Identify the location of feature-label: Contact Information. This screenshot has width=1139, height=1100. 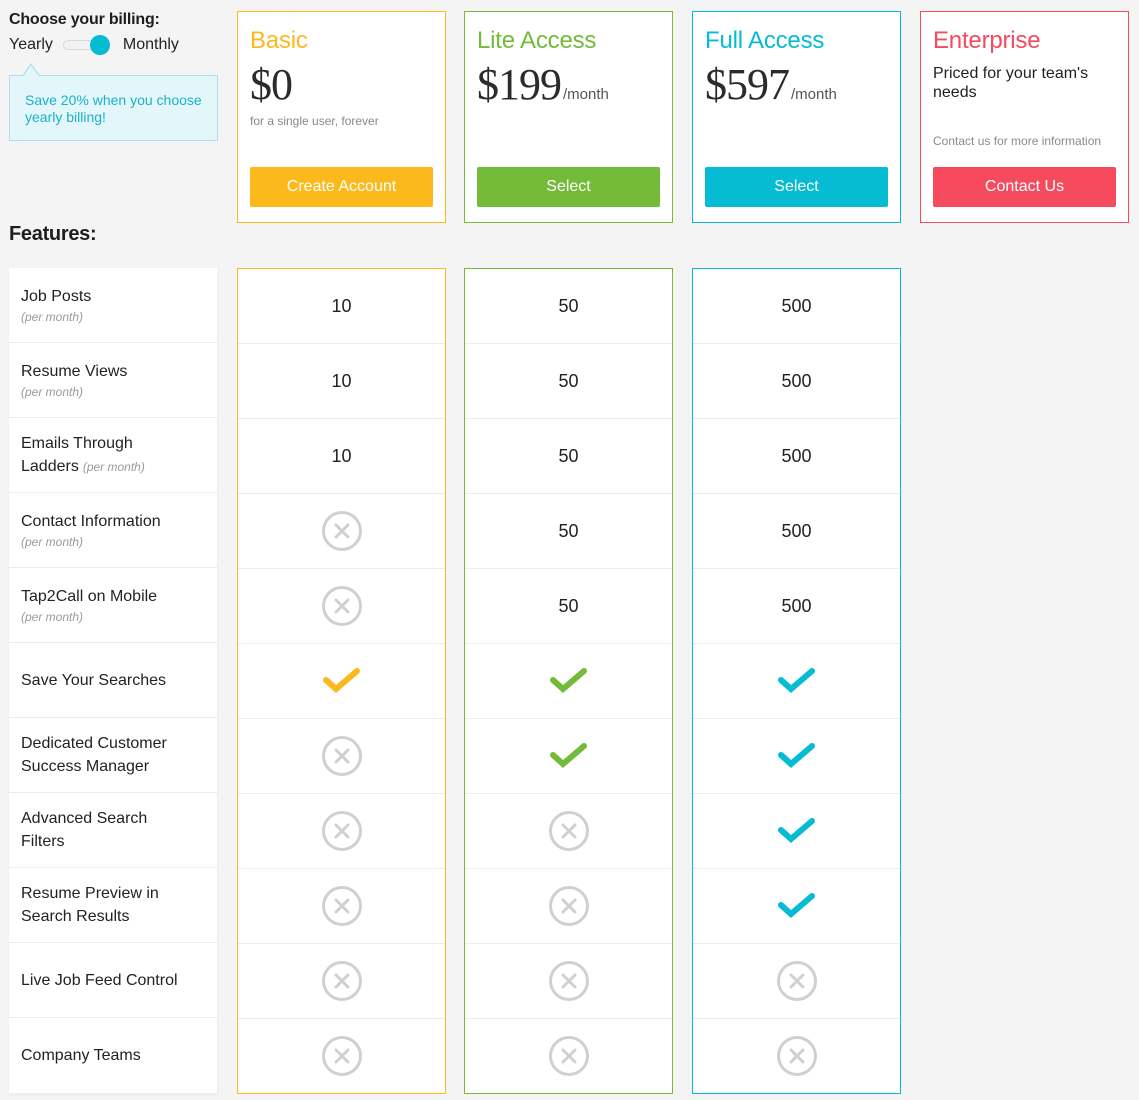
(91, 521).